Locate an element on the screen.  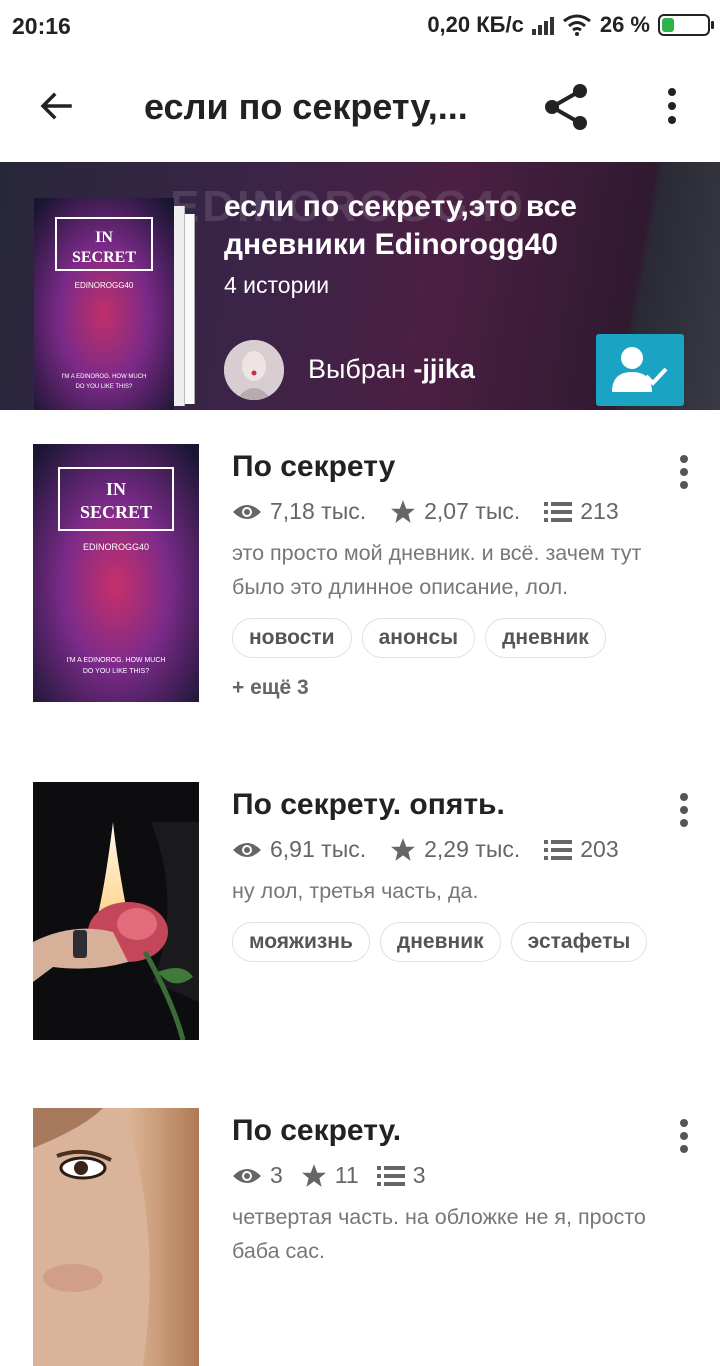
story-title: По секрету is located at coordinates (313, 467).